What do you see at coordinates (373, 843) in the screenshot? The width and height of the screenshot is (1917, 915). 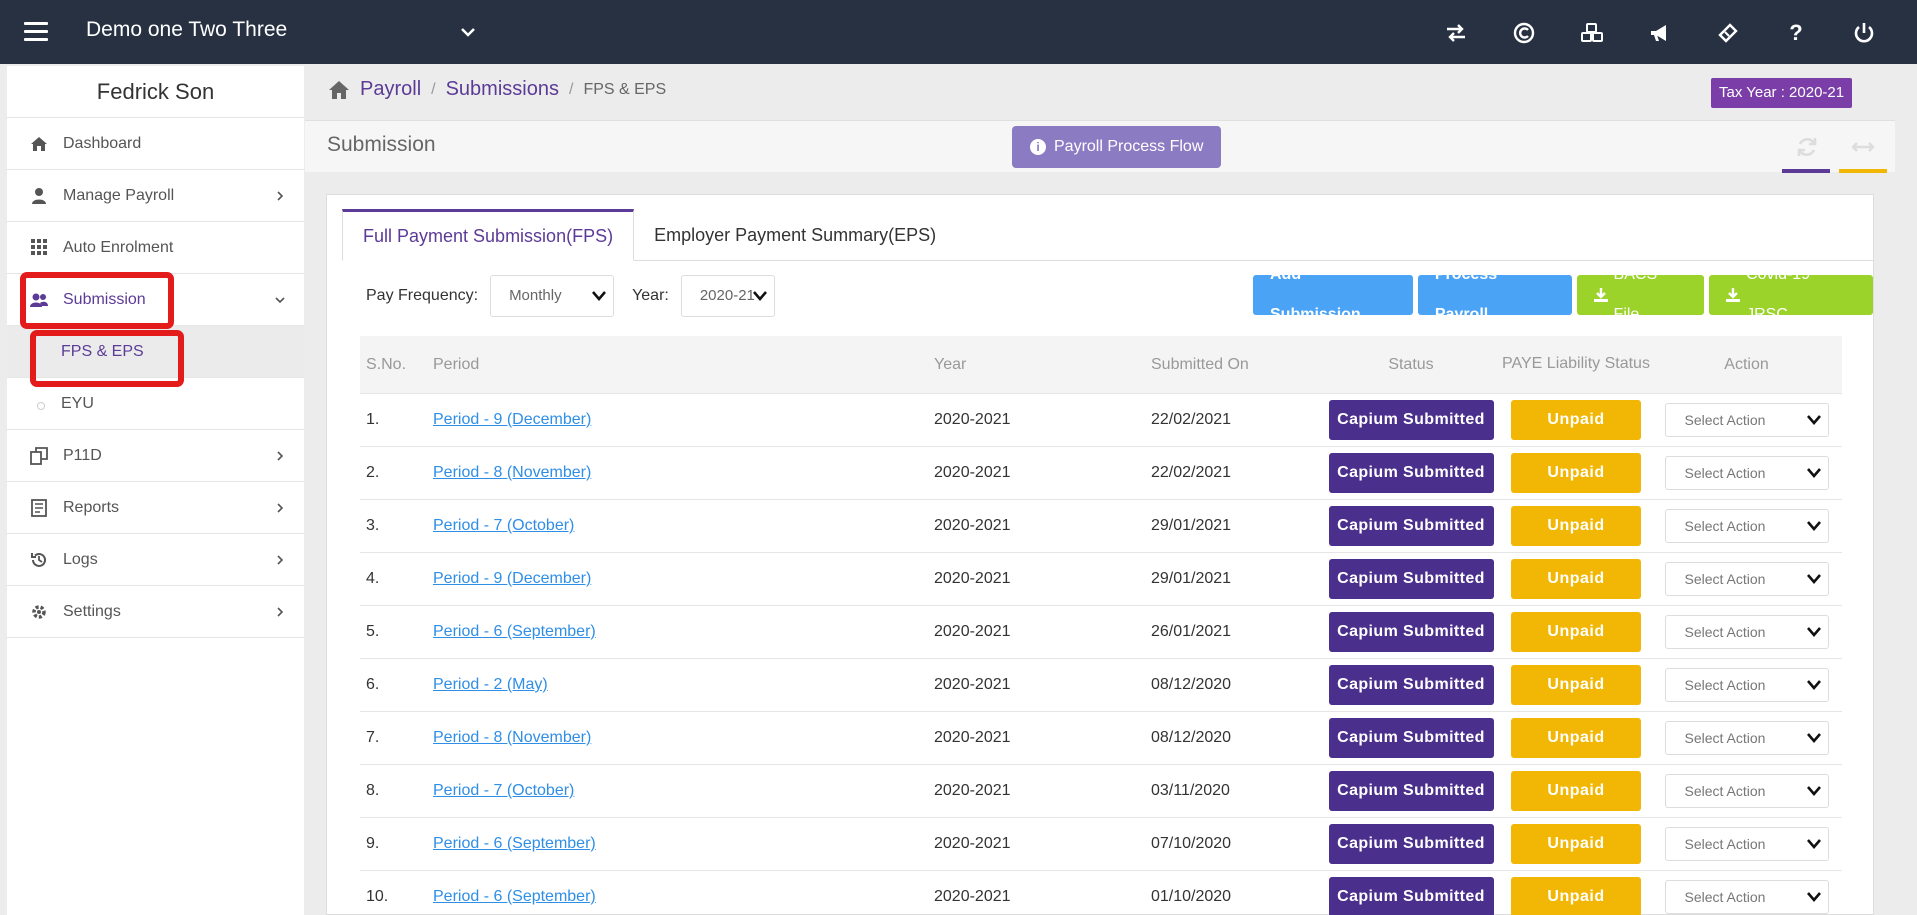 I see `row-sno: 9.` at bounding box center [373, 843].